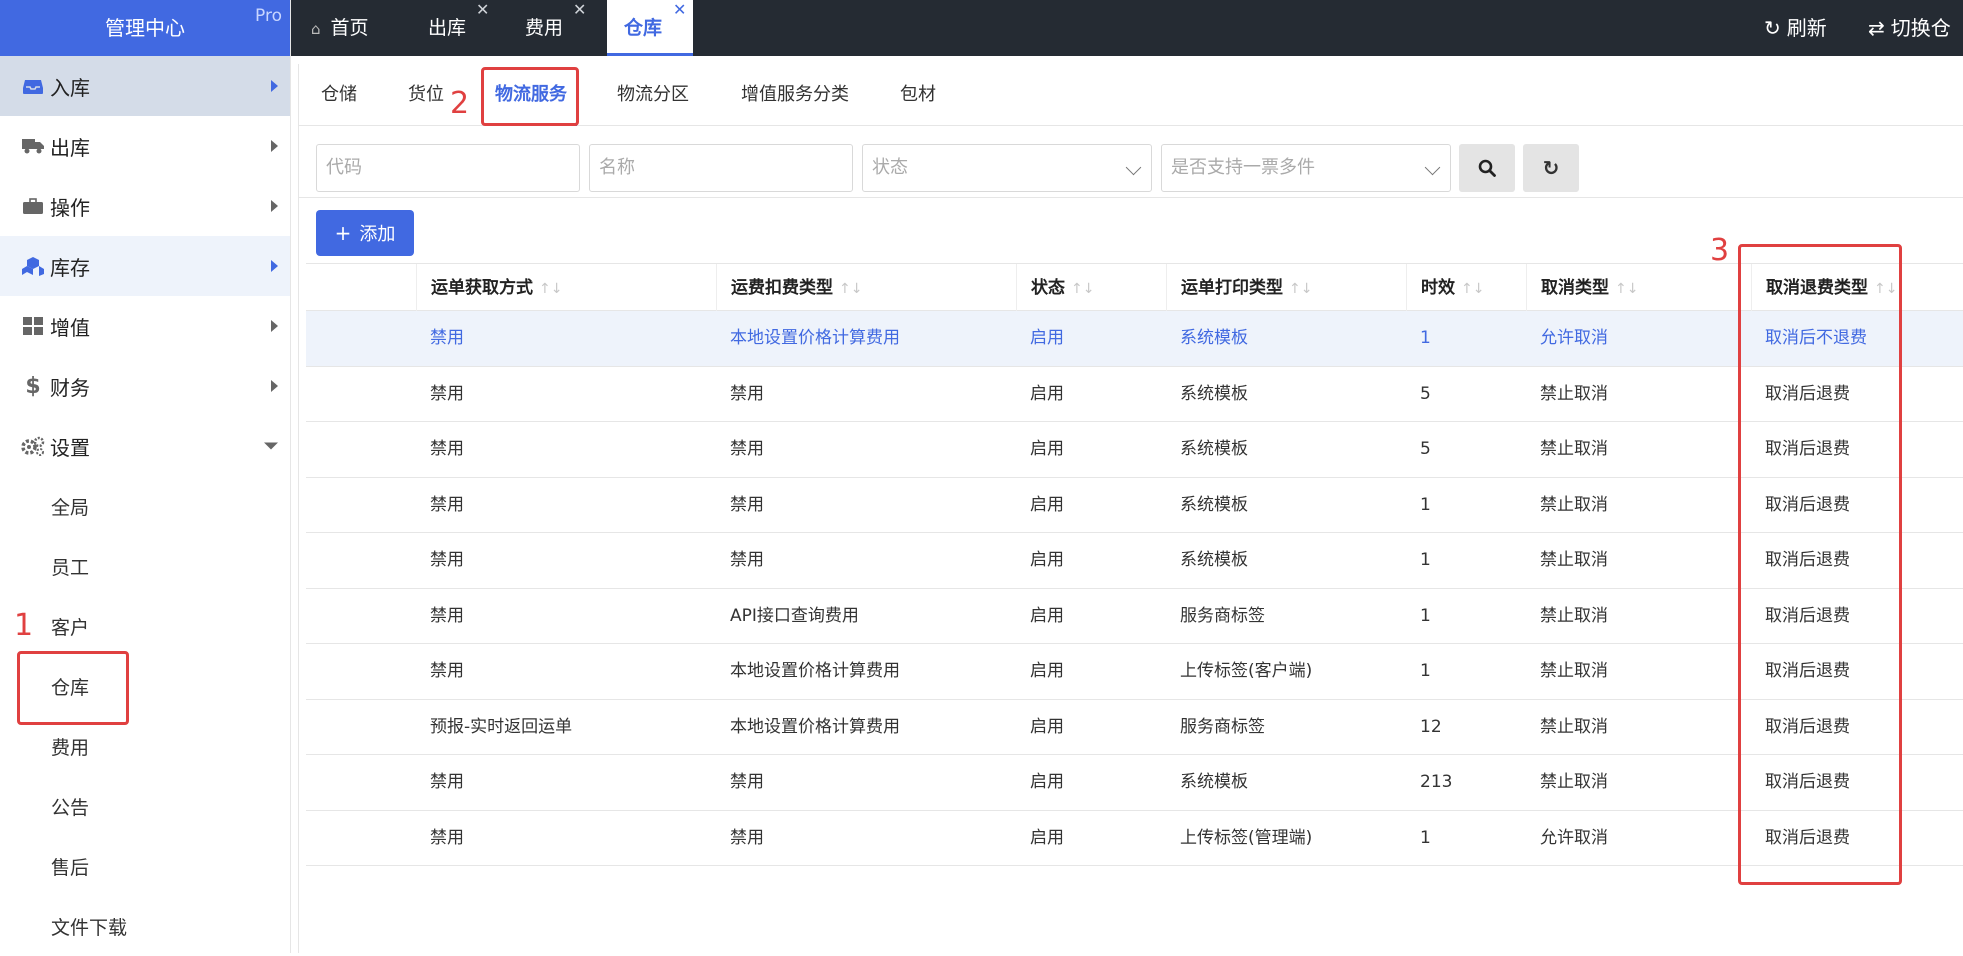 The height and width of the screenshot is (956, 1963). Describe the element at coordinates (145, 146) in the screenshot. I see `sidebar-item-outbound: 出库` at that location.